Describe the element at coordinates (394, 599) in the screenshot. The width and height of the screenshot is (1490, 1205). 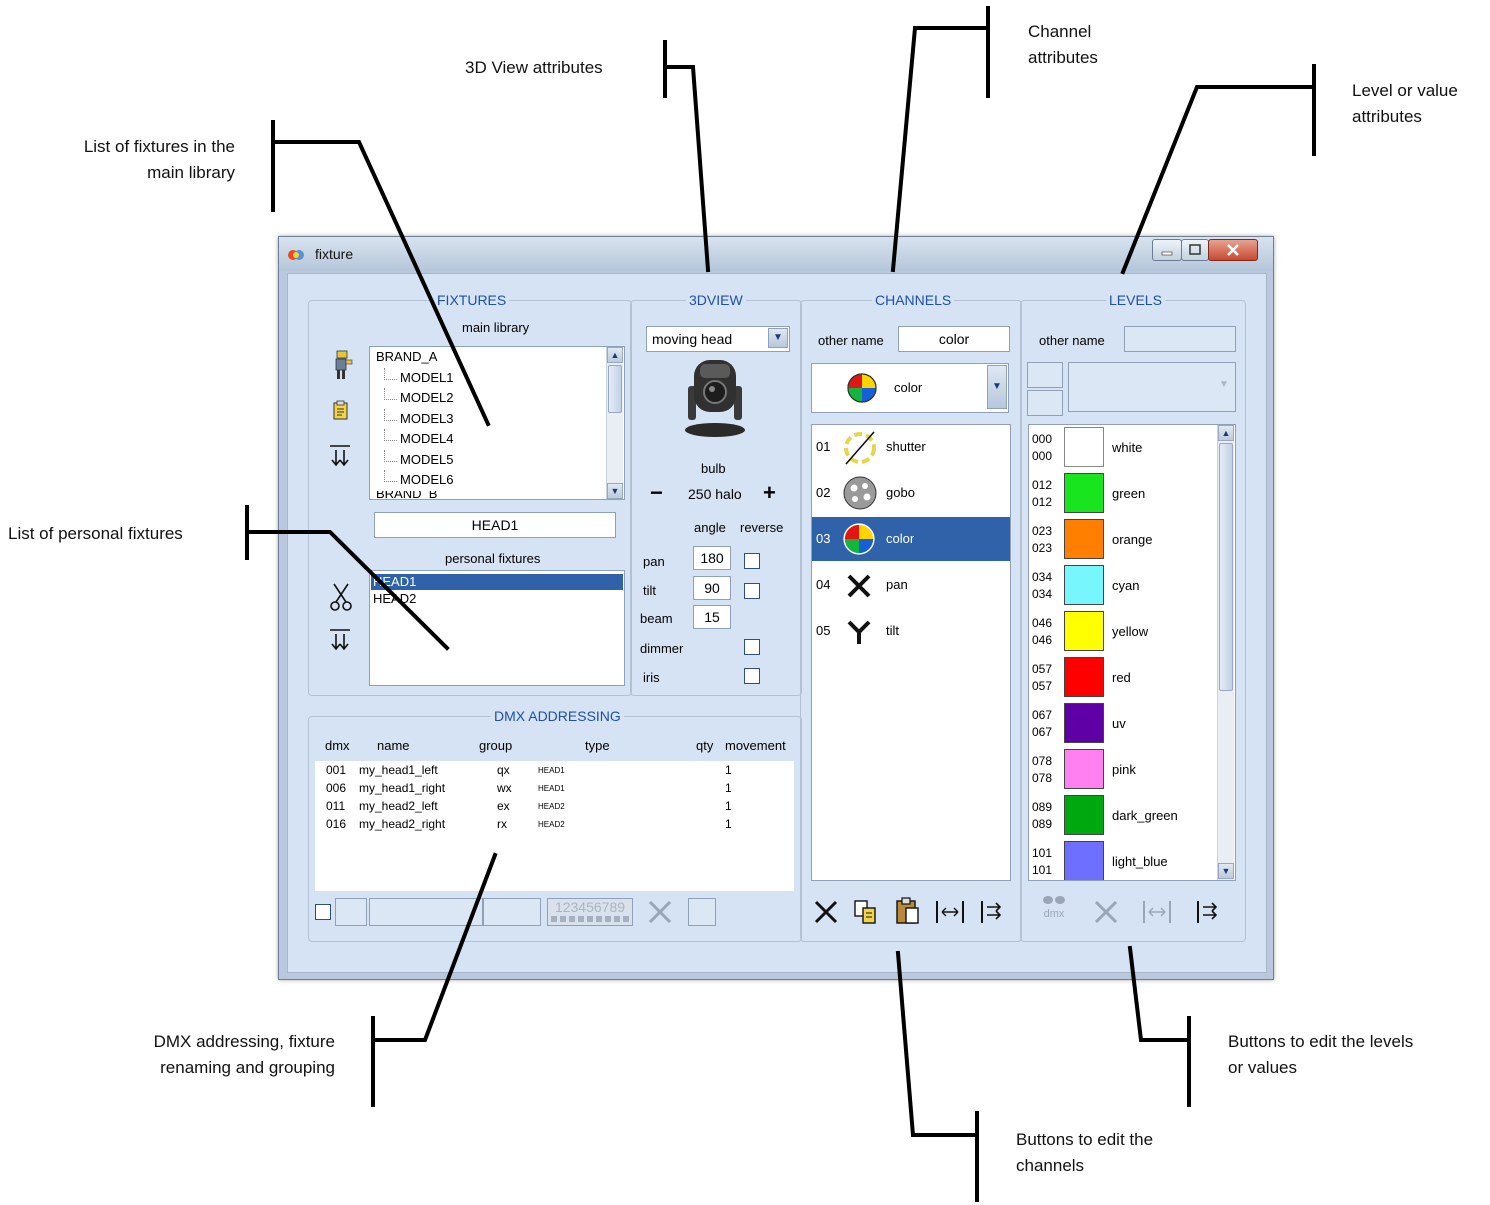
I see `list-item: HEAD2` at that location.